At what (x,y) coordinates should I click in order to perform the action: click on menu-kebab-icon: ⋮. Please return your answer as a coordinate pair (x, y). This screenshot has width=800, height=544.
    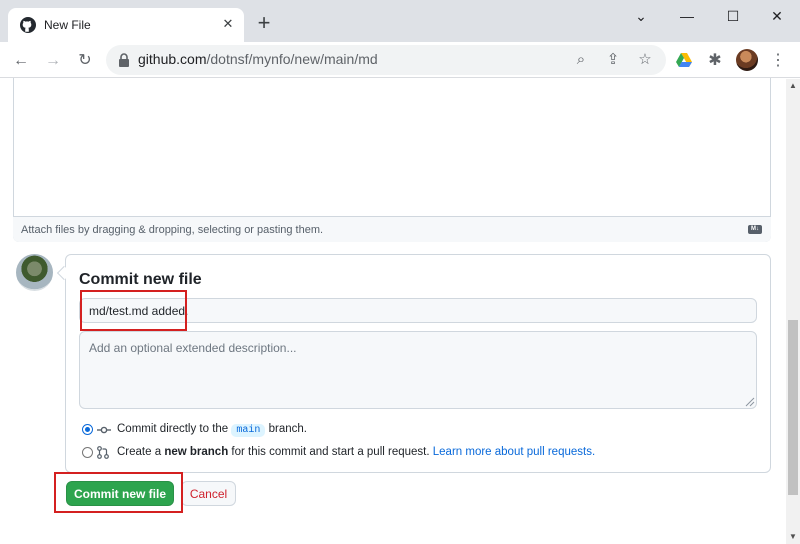
    Looking at the image, I should click on (778, 61).